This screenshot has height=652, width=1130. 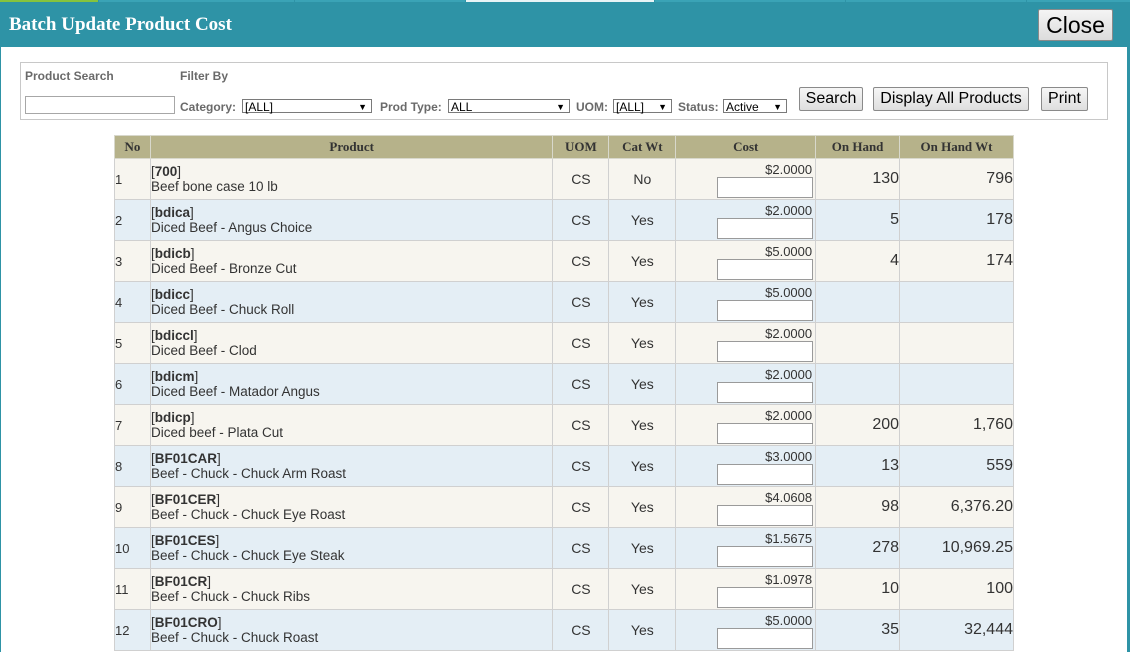 I want to click on current-cost: $5.0000, so click(x=789, y=620).